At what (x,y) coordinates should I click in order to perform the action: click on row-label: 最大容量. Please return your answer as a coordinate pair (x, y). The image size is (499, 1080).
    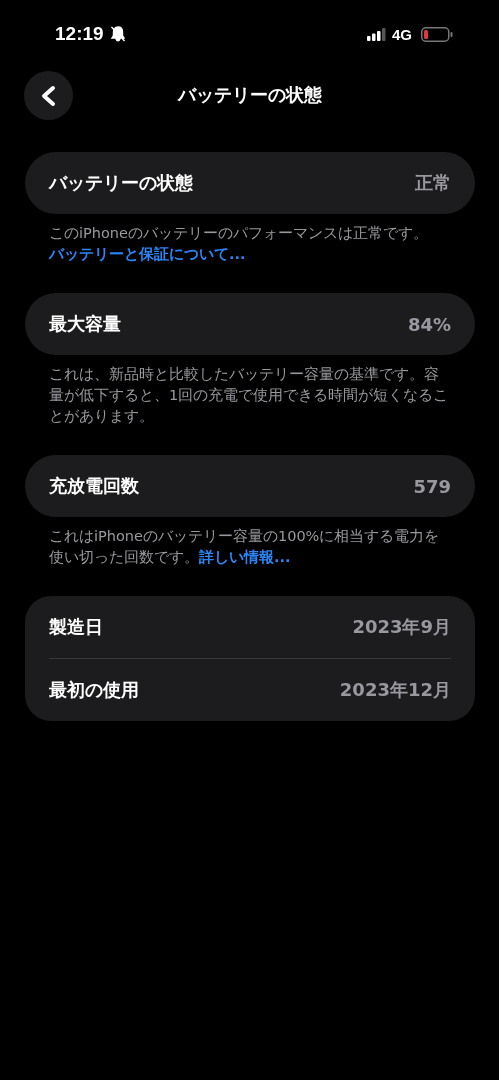
    Looking at the image, I should click on (85, 324).